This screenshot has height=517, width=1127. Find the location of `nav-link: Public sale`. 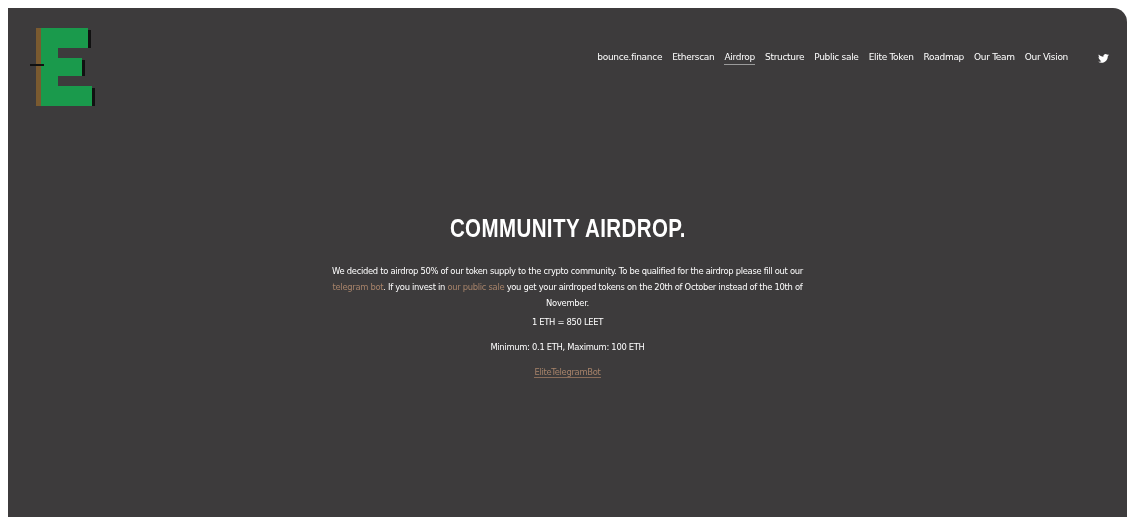

nav-link: Public sale is located at coordinates (836, 58).